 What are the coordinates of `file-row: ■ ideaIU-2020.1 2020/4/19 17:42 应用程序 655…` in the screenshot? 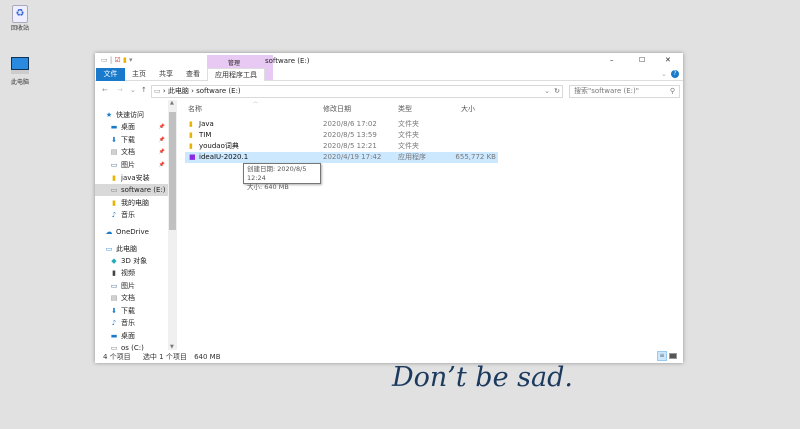 It's located at (341, 157).